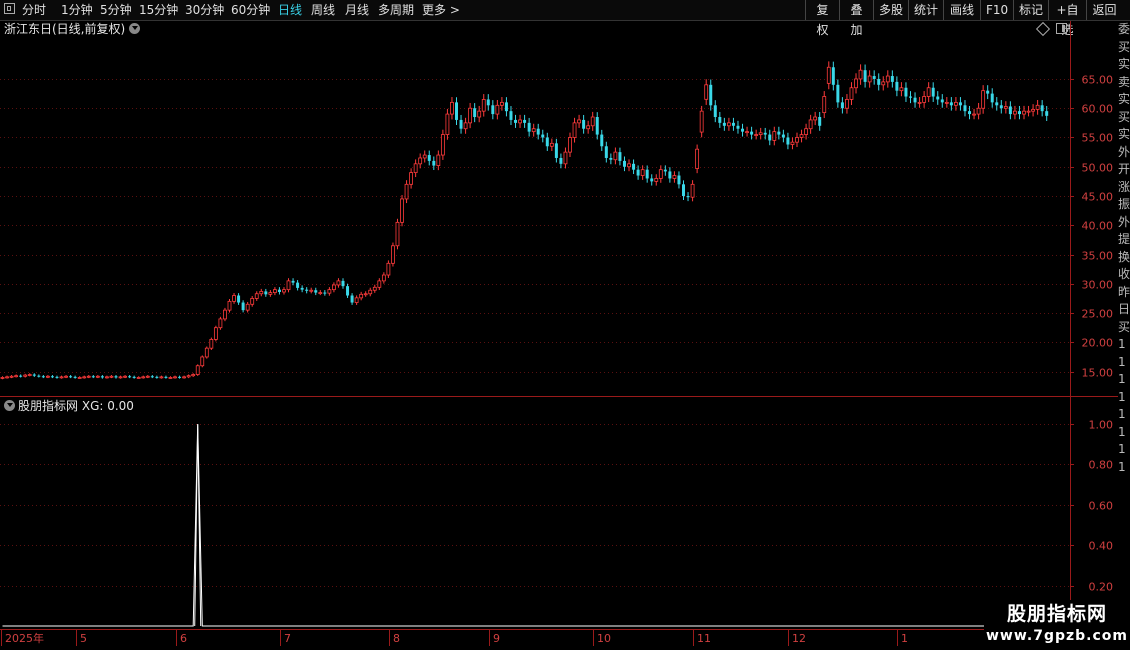  What do you see at coordinates (604, 638) in the screenshot?
I see `month-label: 10` at bounding box center [604, 638].